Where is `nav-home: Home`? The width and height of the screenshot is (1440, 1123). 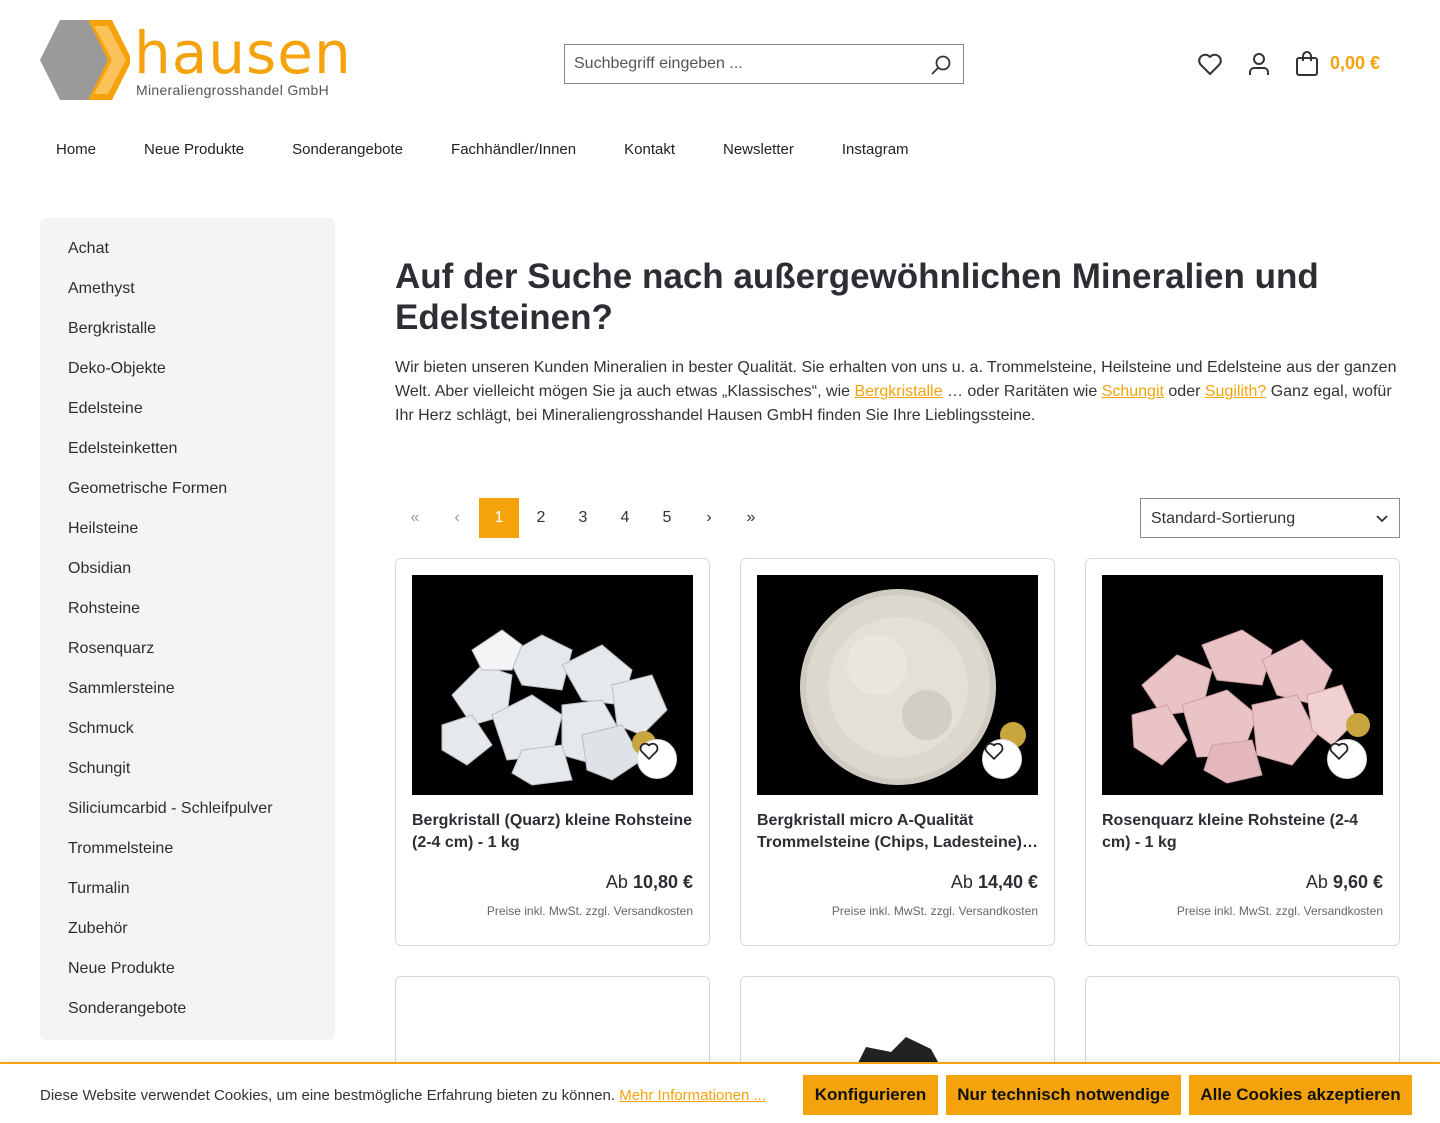 nav-home: Home is located at coordinates (76, 150).